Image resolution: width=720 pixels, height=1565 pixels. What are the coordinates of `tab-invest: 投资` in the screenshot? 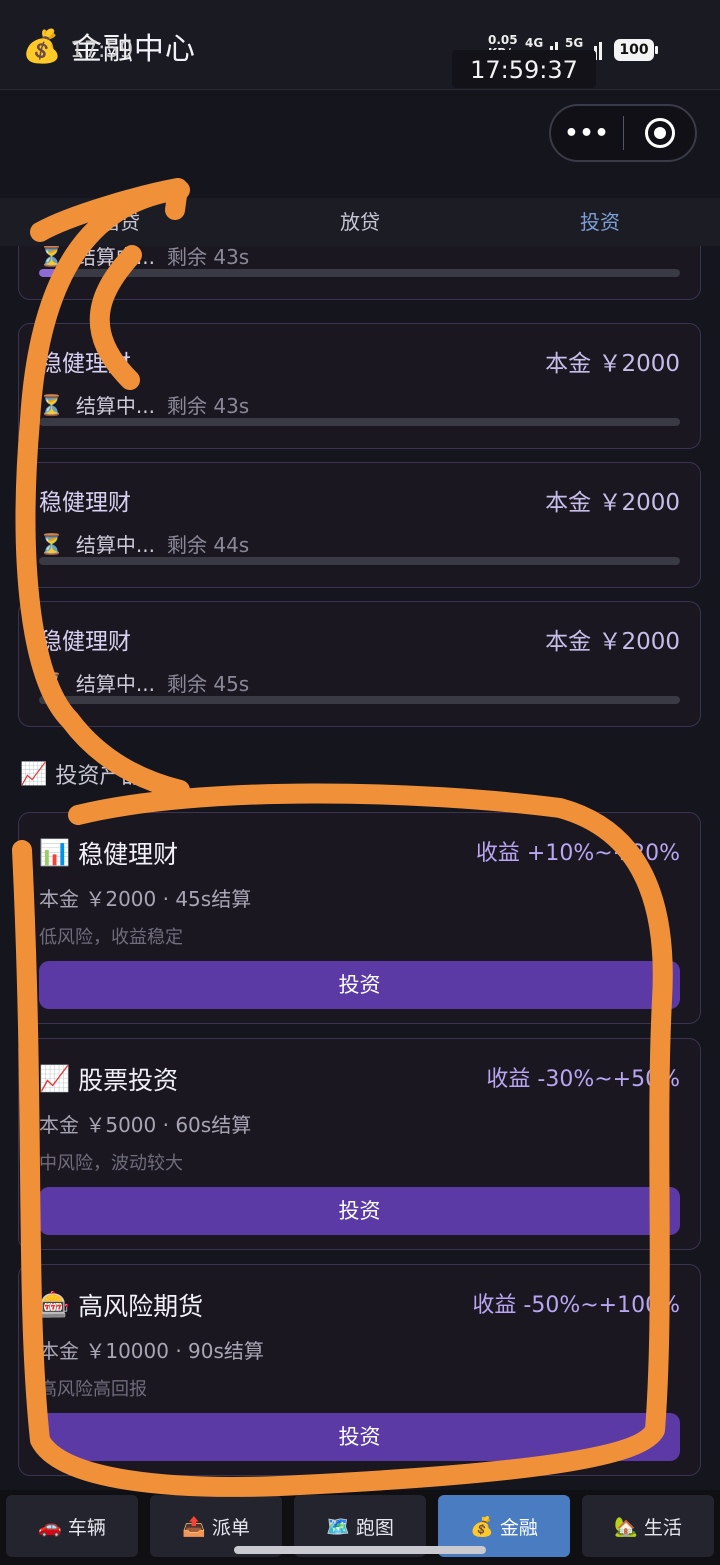 It's located at (600, 222).